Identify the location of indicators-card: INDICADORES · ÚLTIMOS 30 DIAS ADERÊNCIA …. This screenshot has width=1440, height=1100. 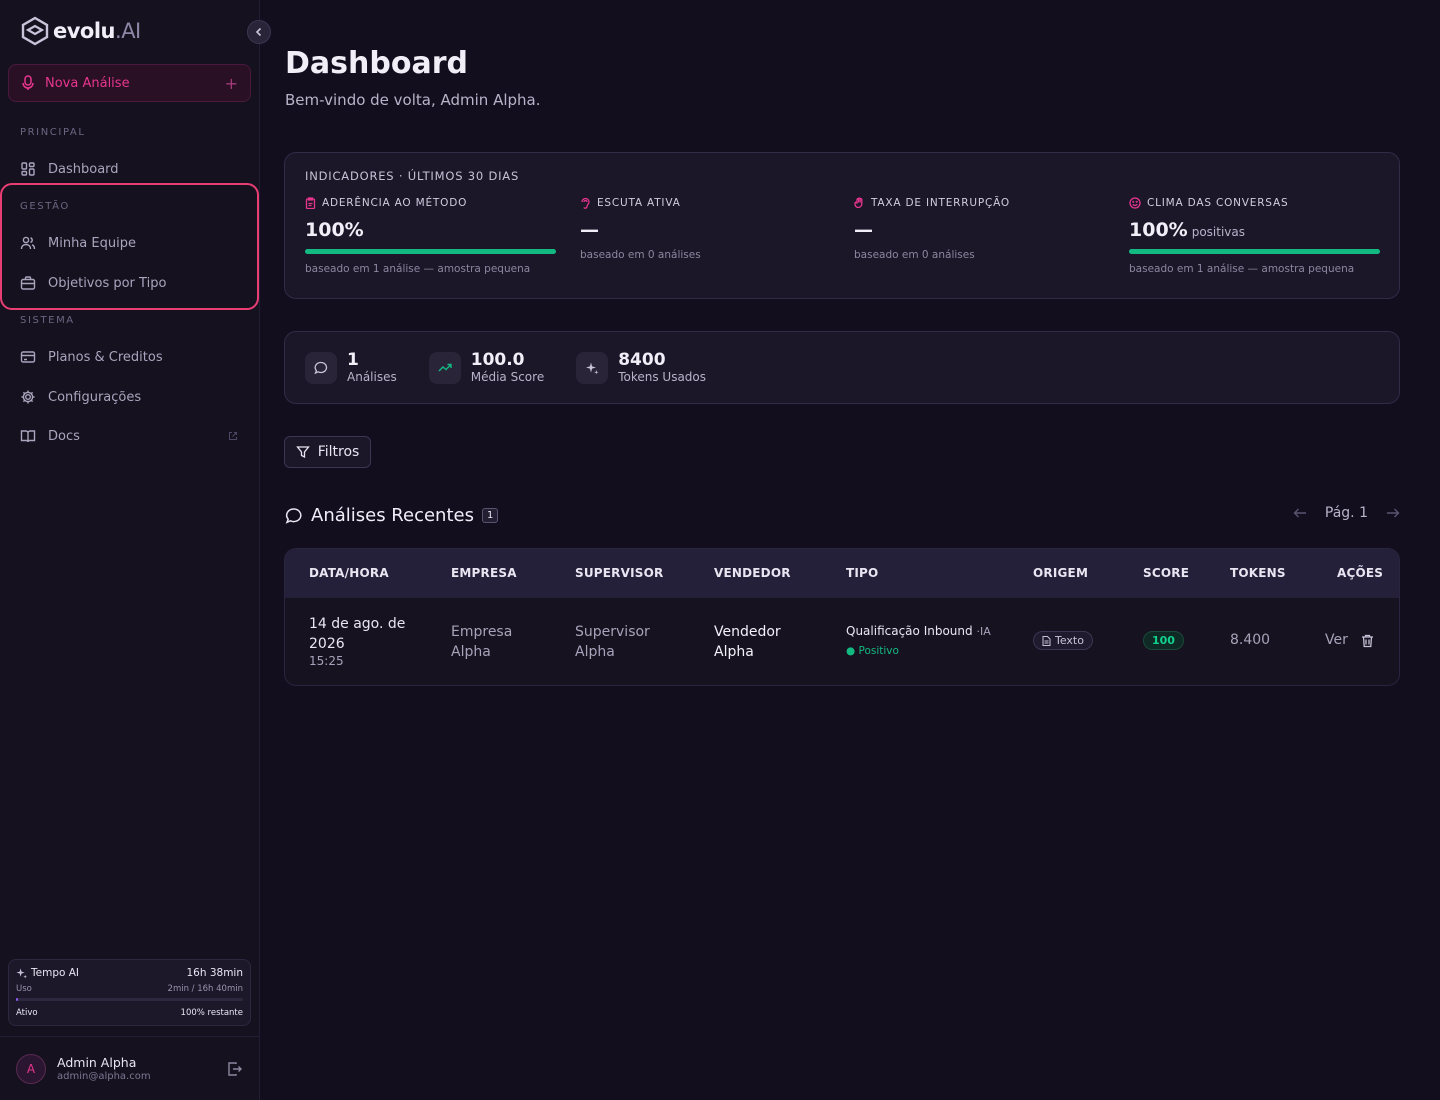
(842, 225).